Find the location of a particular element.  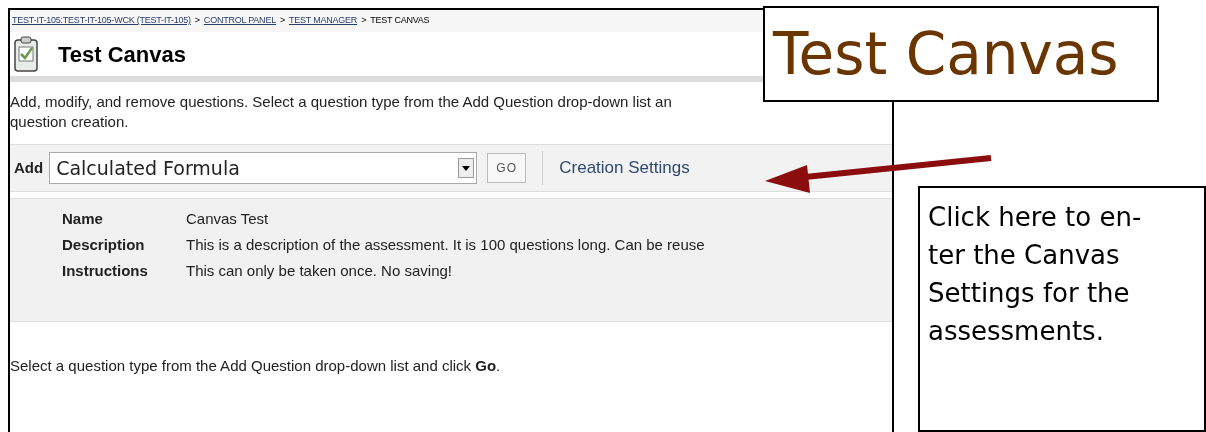

breadcrumb-link: CONTROL PANEL is located at coordinates (239, 21).